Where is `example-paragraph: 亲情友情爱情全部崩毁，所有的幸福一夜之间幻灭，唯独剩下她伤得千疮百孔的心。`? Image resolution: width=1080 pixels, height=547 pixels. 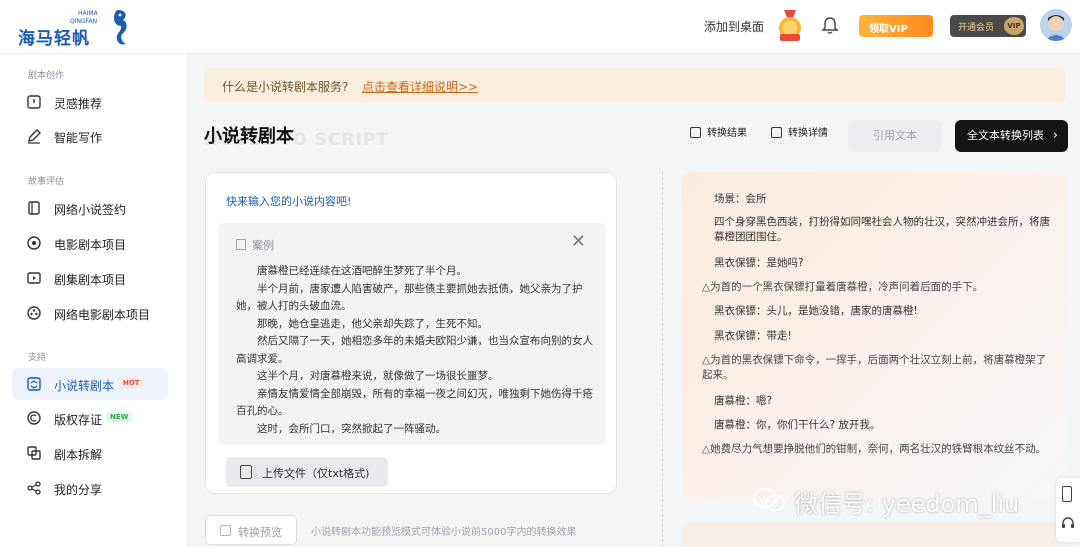 example-paragraph: 亲情友情爱情全部崩毁，所有的幸福一夜之间幻灭，唯独剩下她伤得千疮百孔的心。 is located at coordinates (414, 402).